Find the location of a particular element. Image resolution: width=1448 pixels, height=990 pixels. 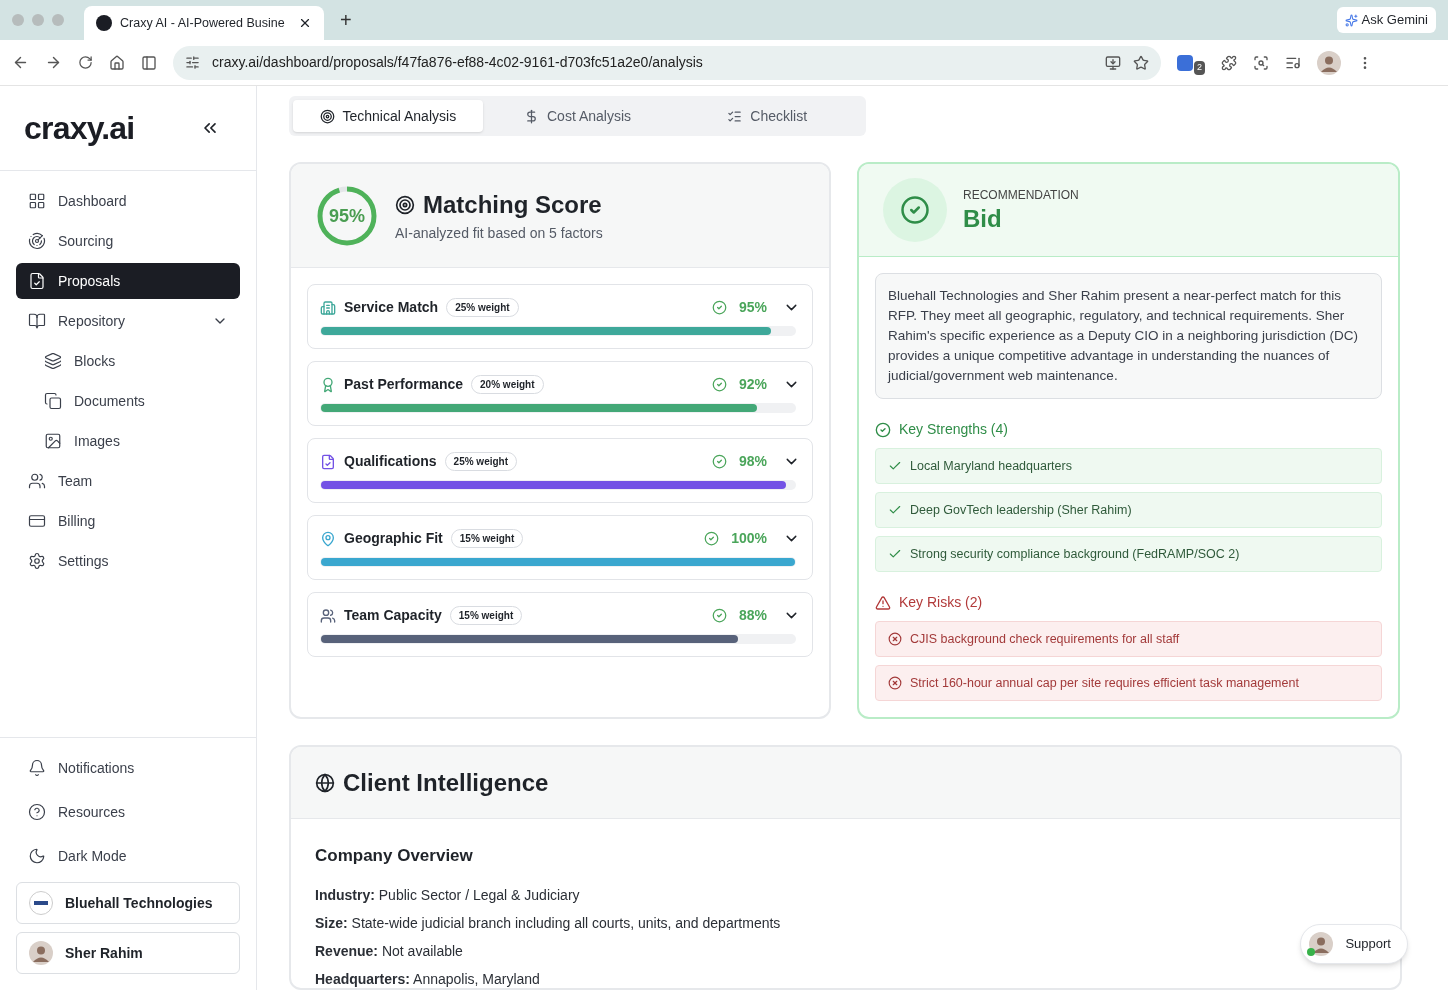

recommendation-value: Bid is located at coordinates (983, 219).